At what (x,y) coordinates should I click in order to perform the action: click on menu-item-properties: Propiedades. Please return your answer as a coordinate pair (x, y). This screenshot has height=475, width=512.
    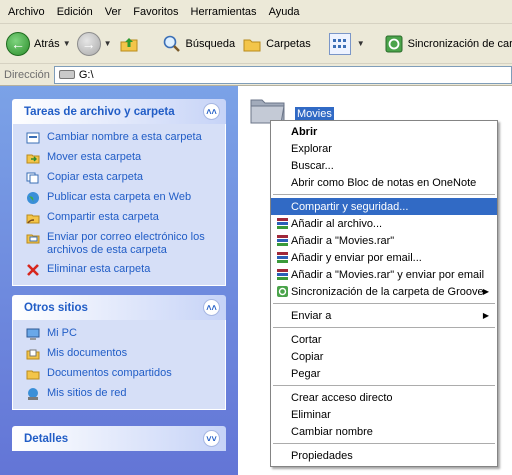
    Looking at the image, I should click on (384, 455).